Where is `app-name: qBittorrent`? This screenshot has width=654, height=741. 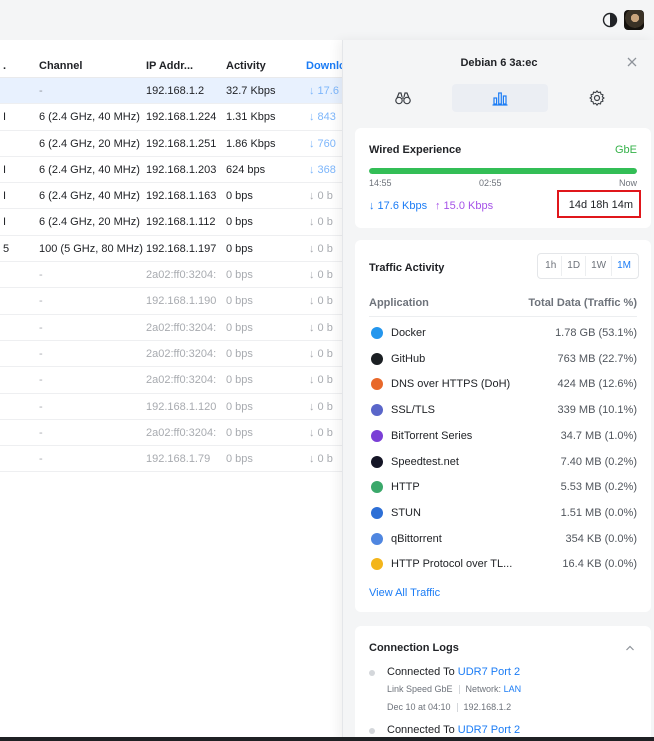
app-name: qBittorrent is located at coordinates (416, 538).